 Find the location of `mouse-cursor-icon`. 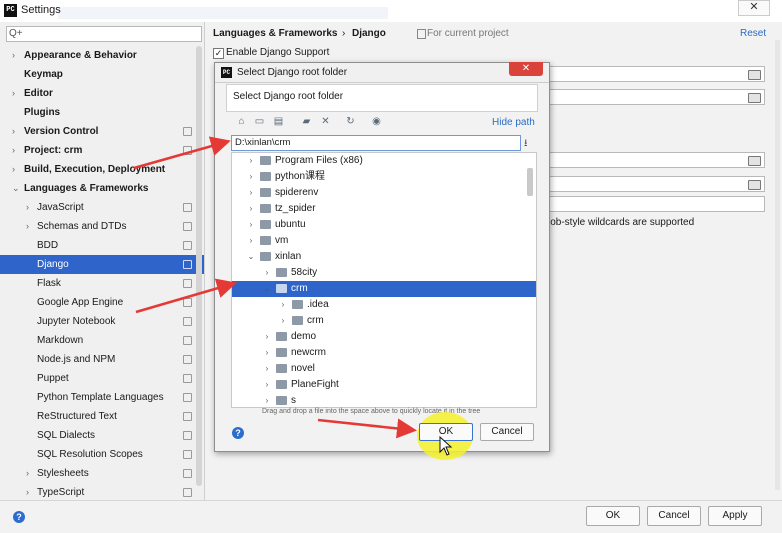

mouse-cursor-icon is located at coordinates (446, 445).